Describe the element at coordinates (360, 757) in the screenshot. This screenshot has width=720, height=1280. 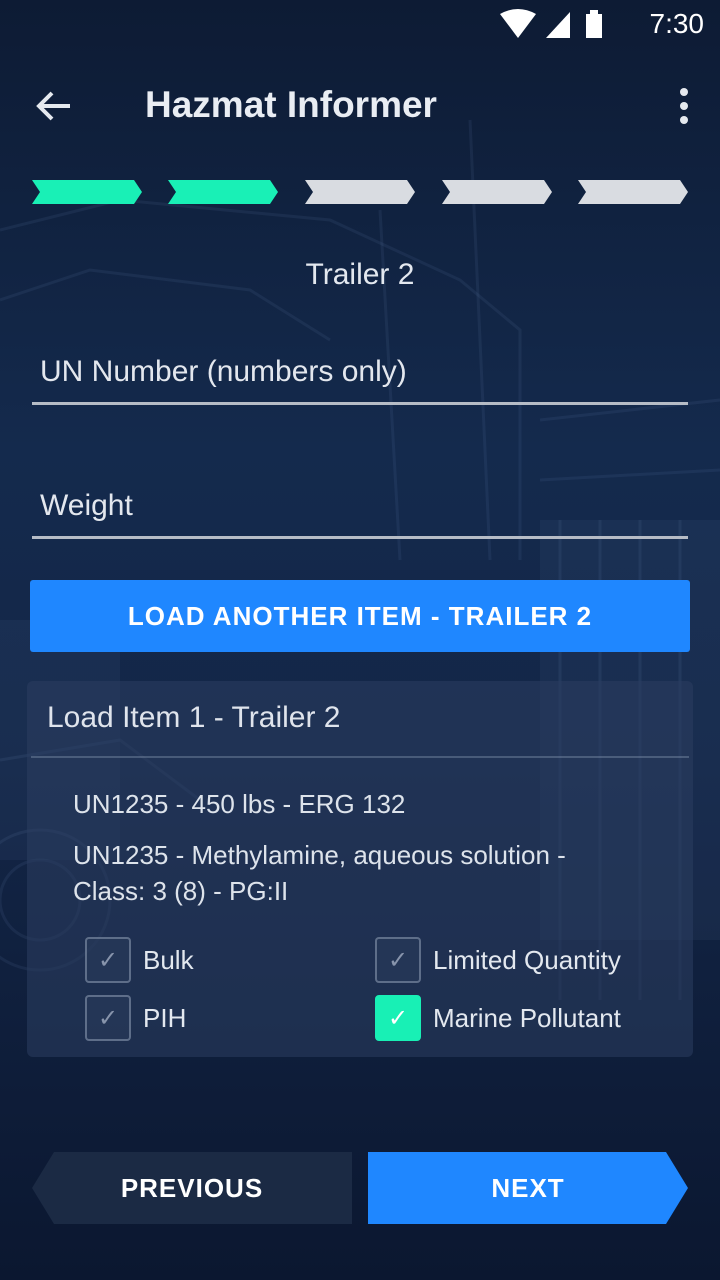
I see `card-divider` at that location.